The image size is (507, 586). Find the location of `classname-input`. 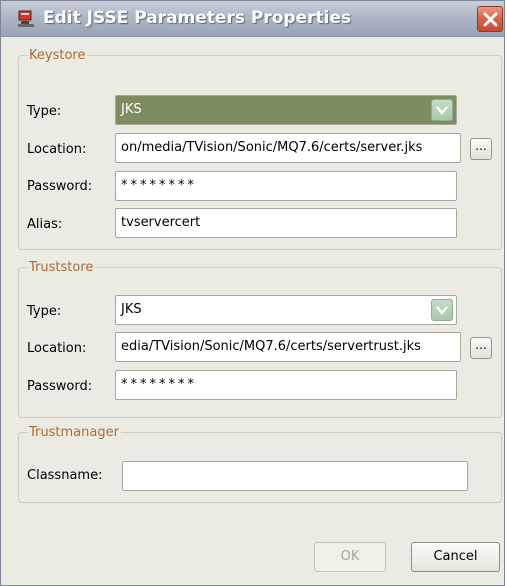

classname-input is located at coordinates (295, 476).